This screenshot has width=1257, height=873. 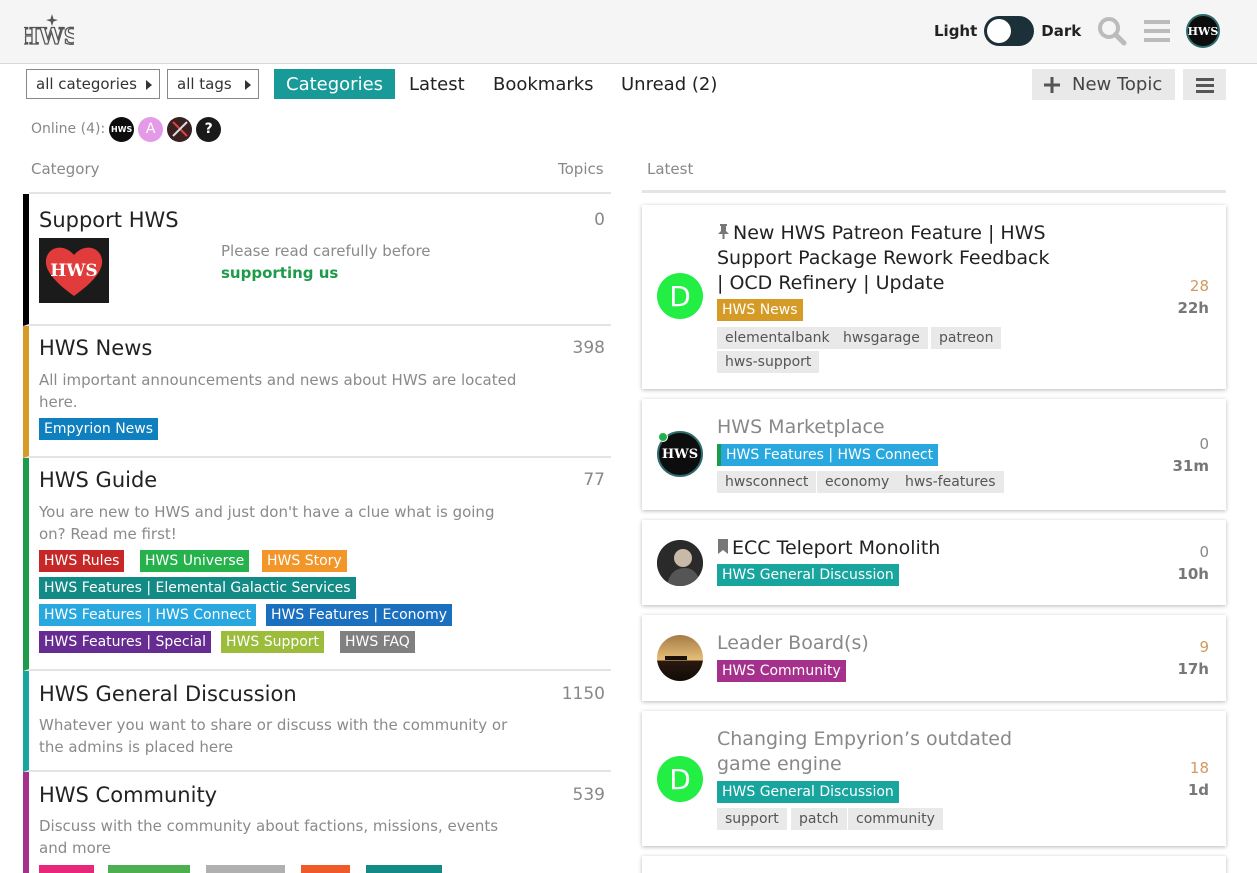 I want to click on subcategory-badge: HWS Universe, so click(x=195, y=561).